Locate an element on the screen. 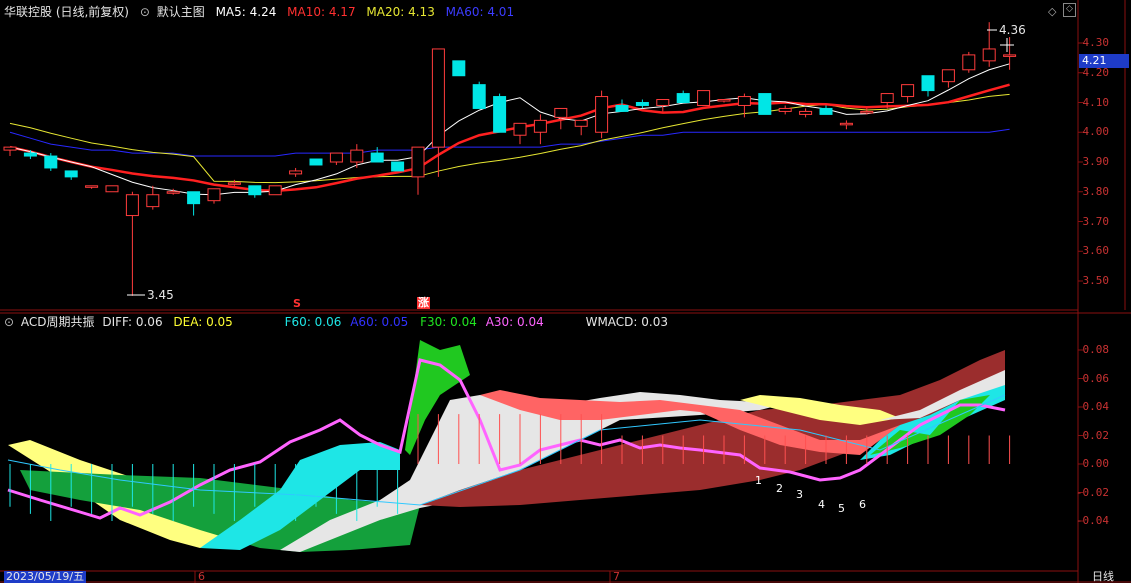 This screenshot has width=1131, height=583. ma20-value: MA20: 4.13 is located at coordinates (400, 12).